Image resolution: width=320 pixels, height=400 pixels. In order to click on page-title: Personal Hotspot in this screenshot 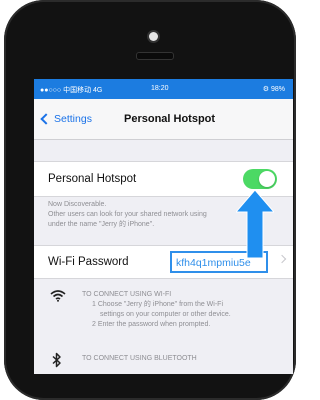, I will do `click(170, 119)`.